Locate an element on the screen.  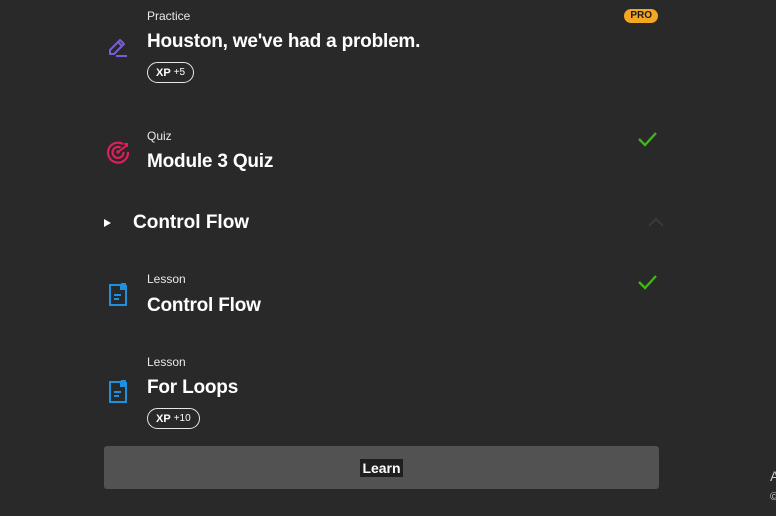
expand-arrow-icon is located at coordinates (107, 223).